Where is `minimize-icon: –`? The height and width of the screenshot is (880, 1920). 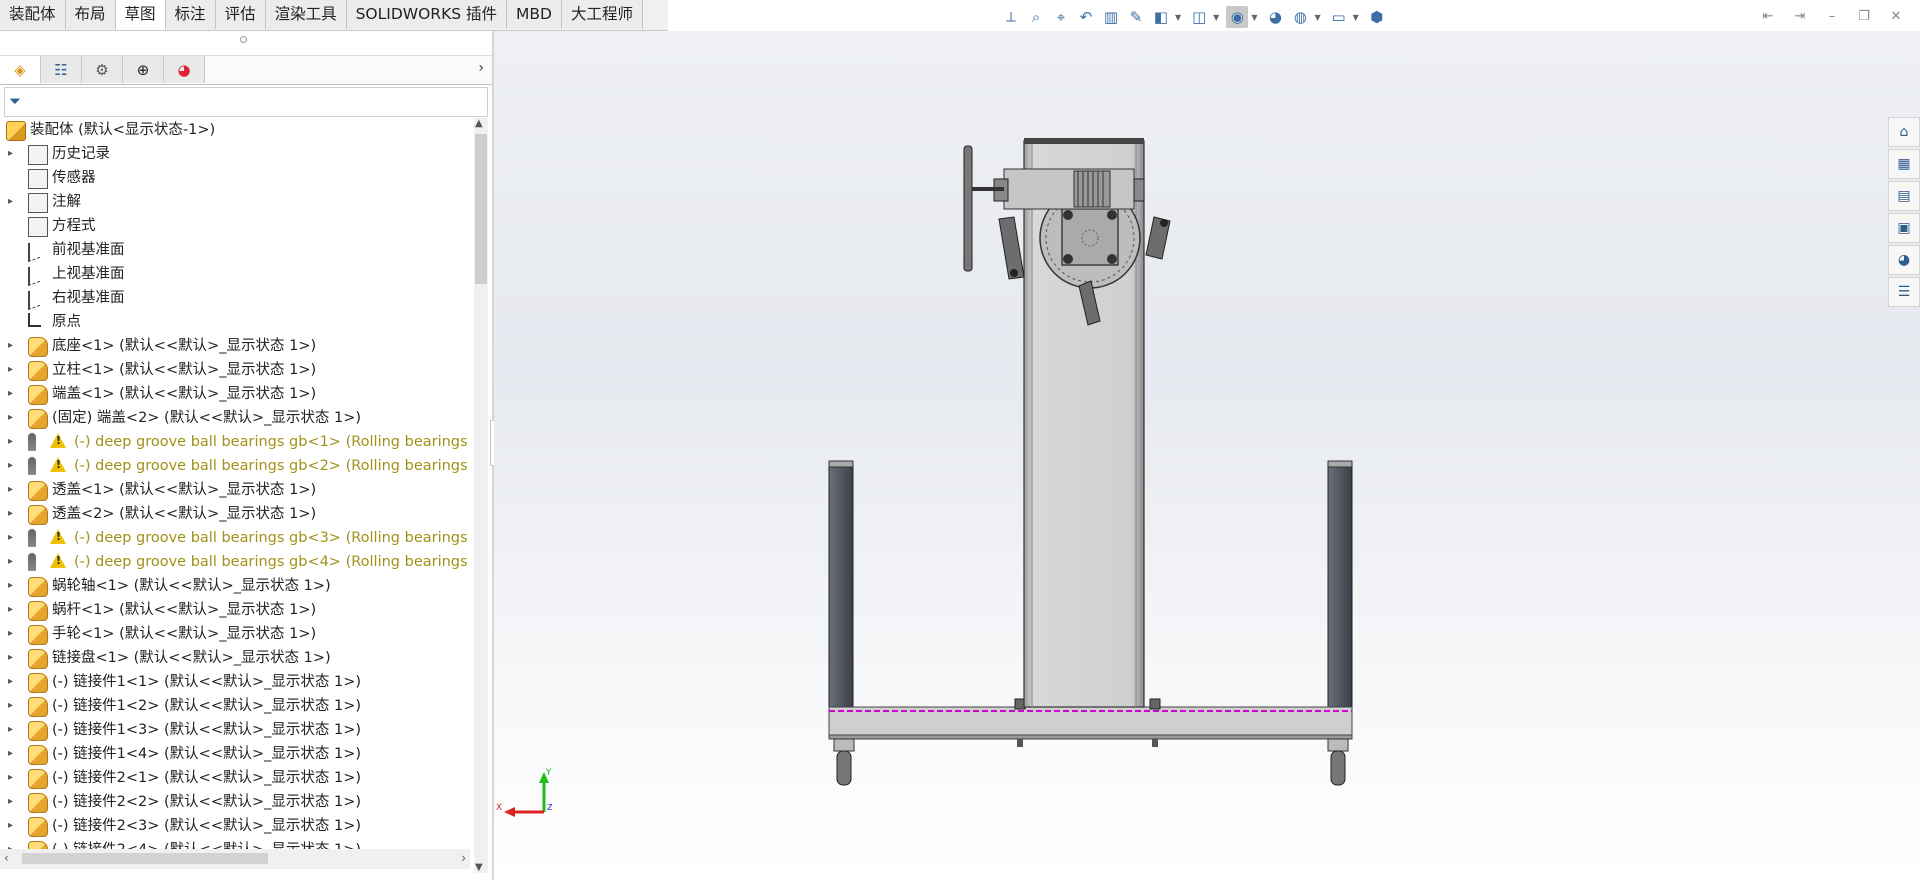
minimize-icon: – is located at coordinates (1832, 16).